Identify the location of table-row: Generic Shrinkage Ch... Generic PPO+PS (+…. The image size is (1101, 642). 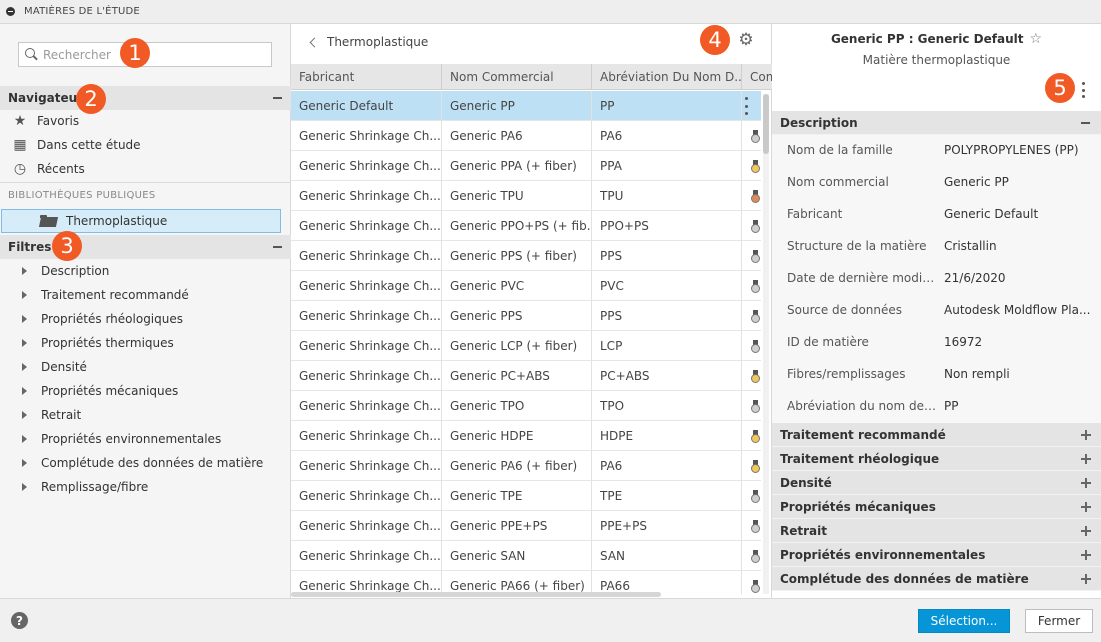
(526, 226).